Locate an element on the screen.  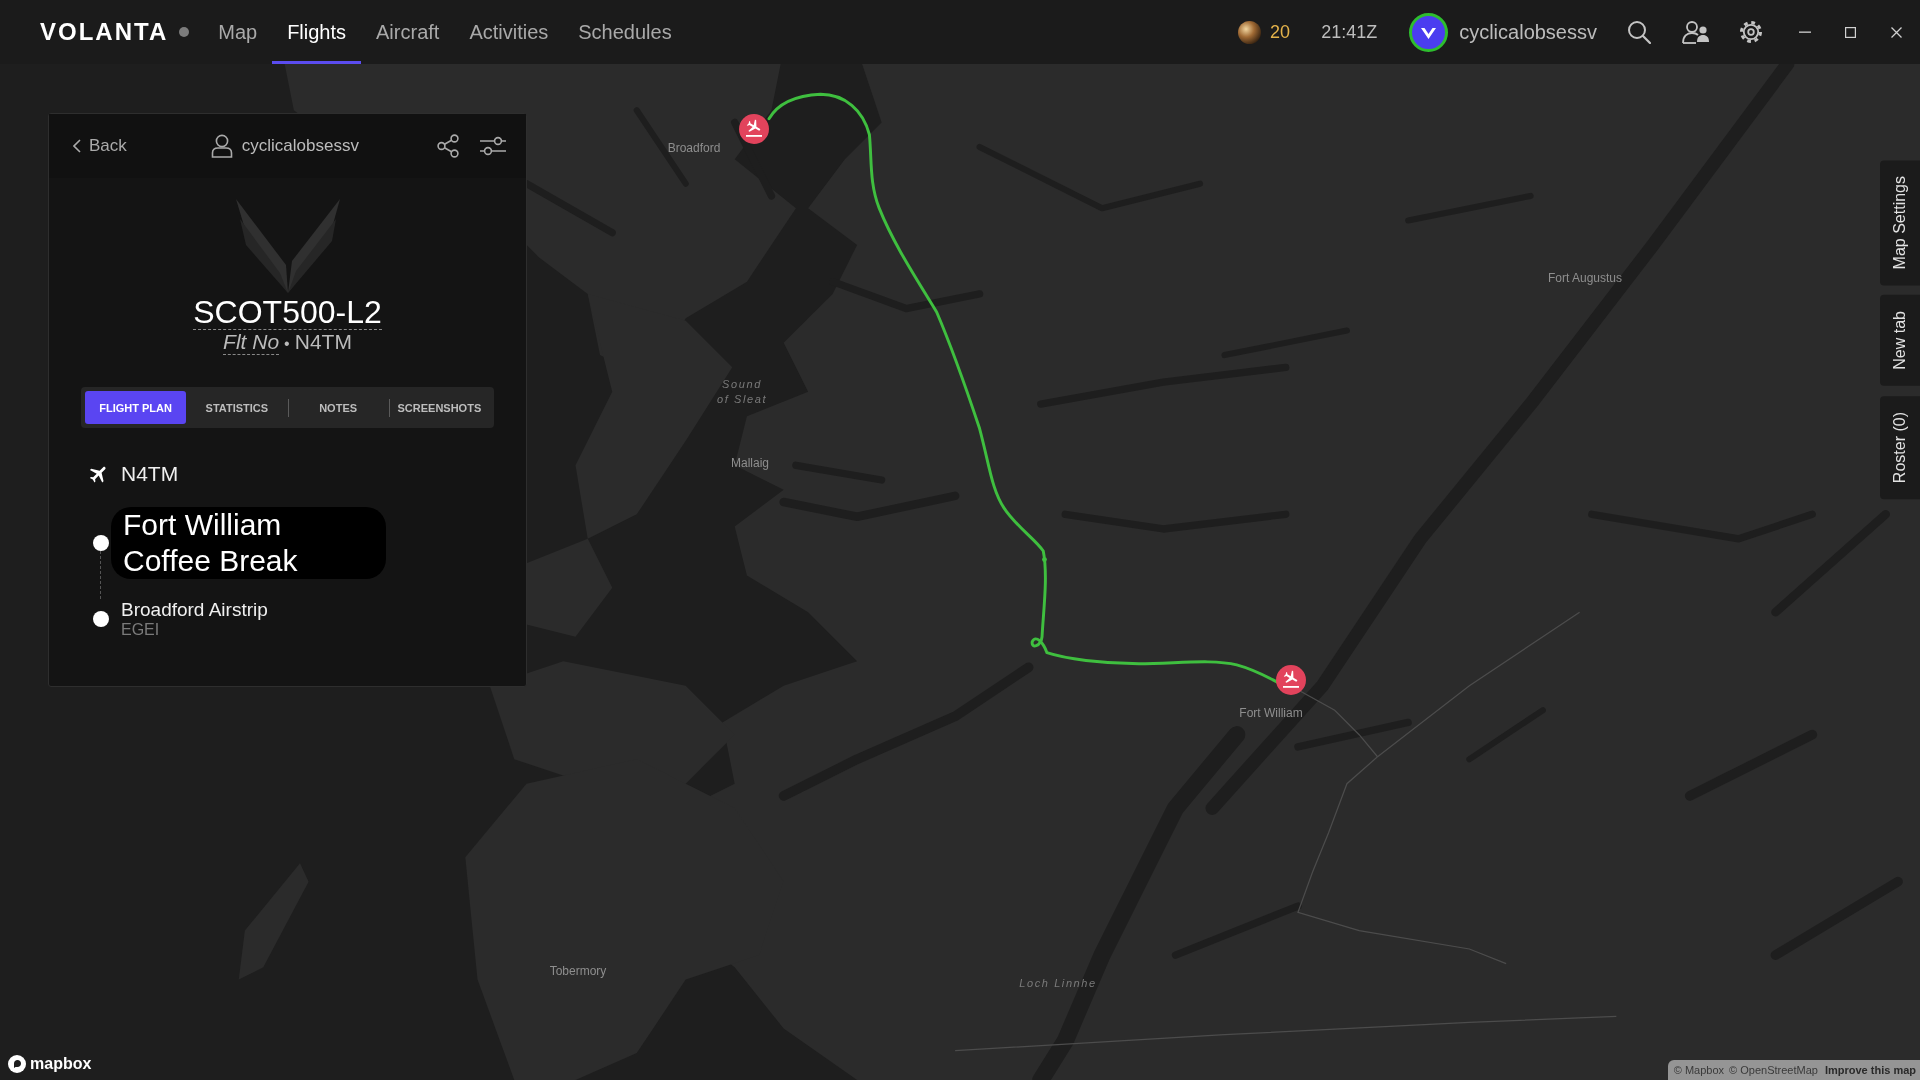
flight-number-label: Flt No is located at coordinates (251, 342).